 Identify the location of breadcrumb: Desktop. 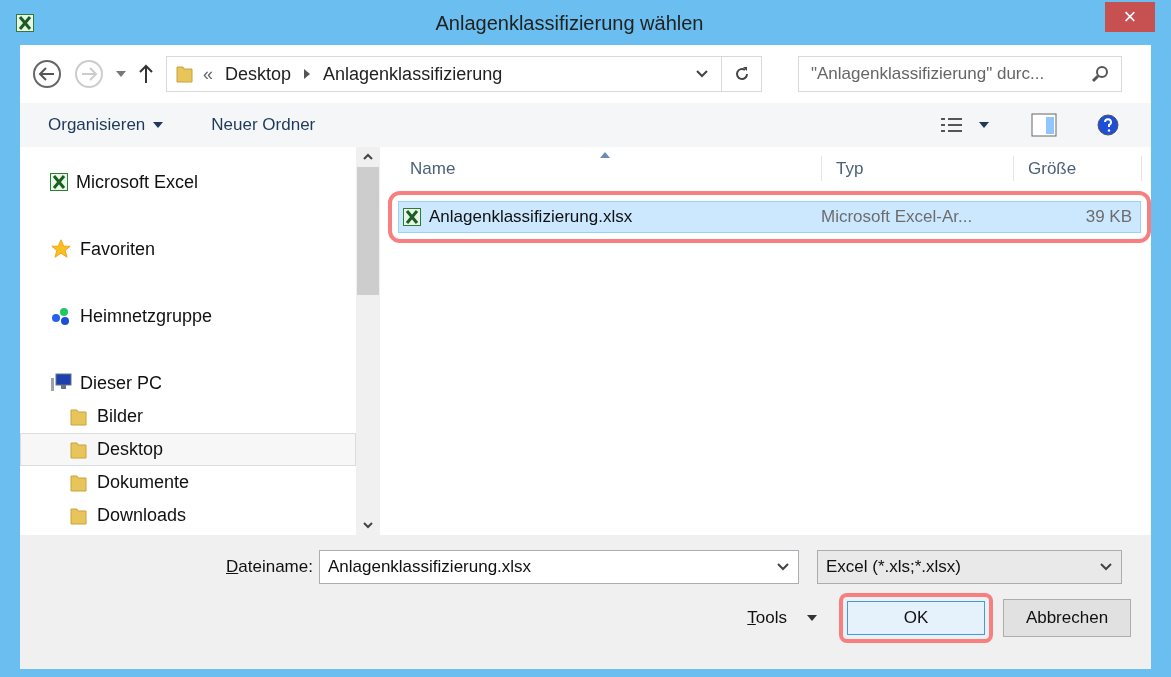
(258, 74).